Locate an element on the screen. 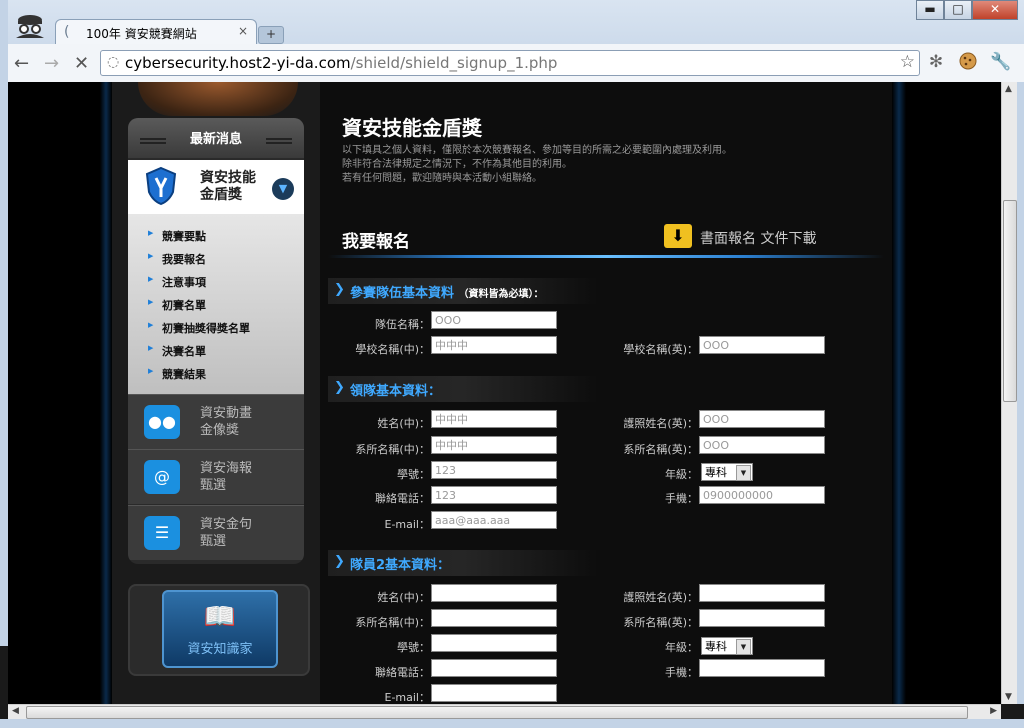  knowledge-panel: 📖 資安知識家 is located at coordinates (220, 629).